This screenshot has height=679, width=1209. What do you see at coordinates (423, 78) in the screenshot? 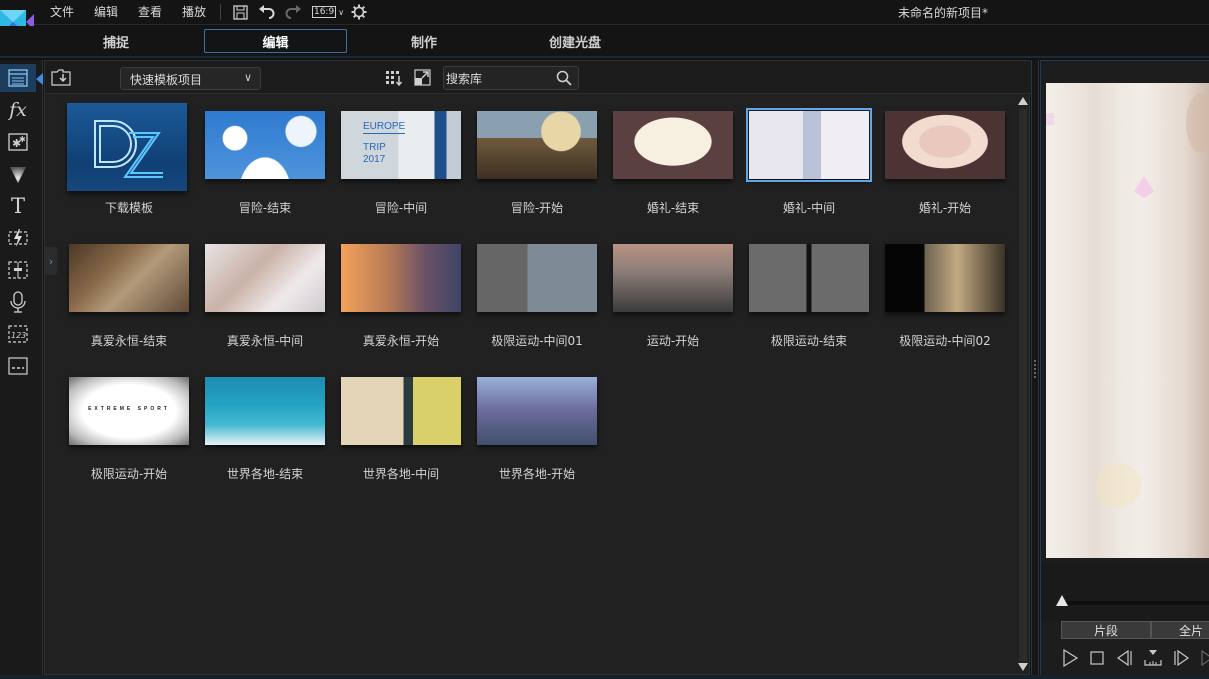
I see `expand-library-button` at bounding box center [423, 78].